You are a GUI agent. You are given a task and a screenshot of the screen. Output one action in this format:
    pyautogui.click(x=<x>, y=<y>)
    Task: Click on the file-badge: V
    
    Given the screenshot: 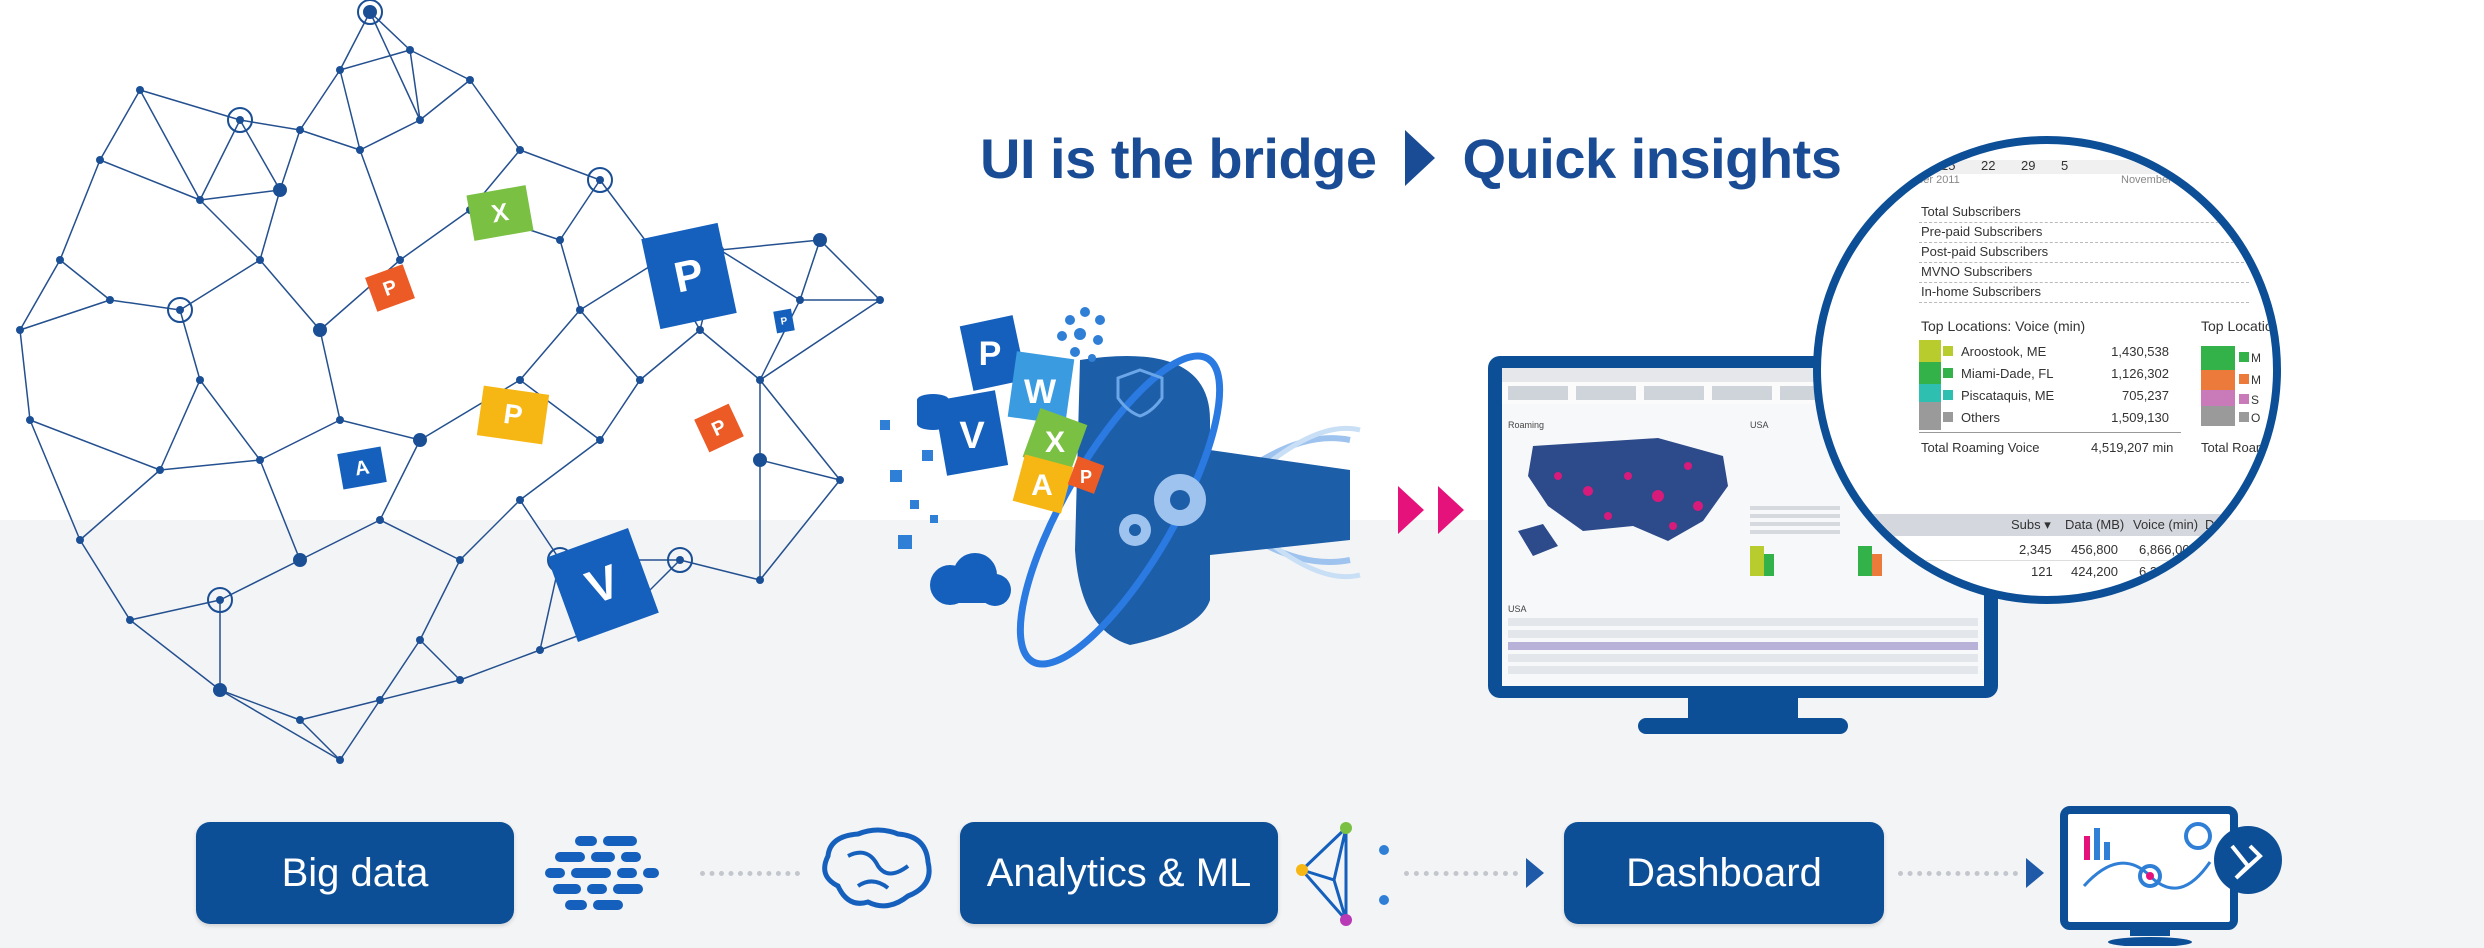 What is the action you would take?
    pyautogui.click(x=603, y=585)
    